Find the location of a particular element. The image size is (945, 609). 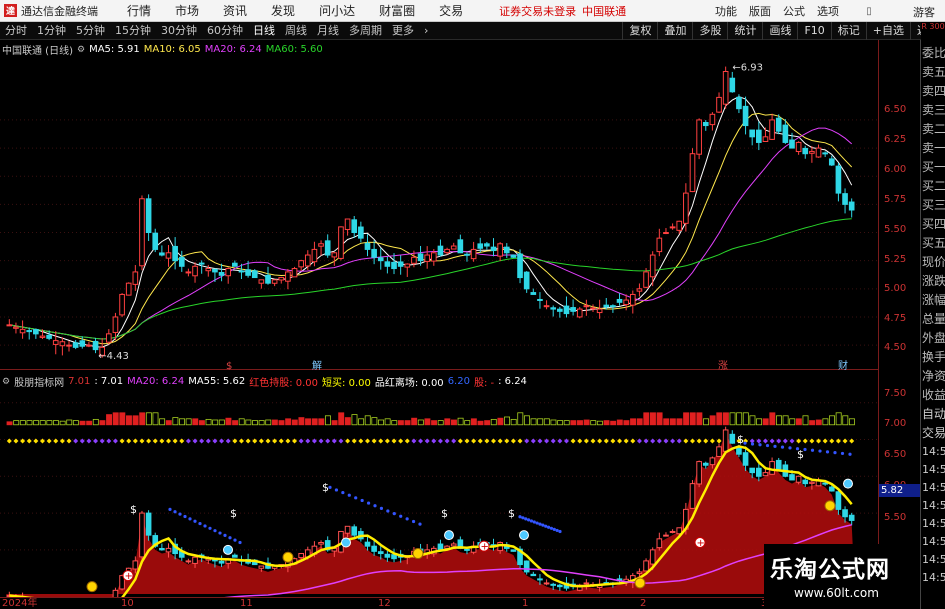

period-tab-daily: 日线 is located at coordinates (264, 31).